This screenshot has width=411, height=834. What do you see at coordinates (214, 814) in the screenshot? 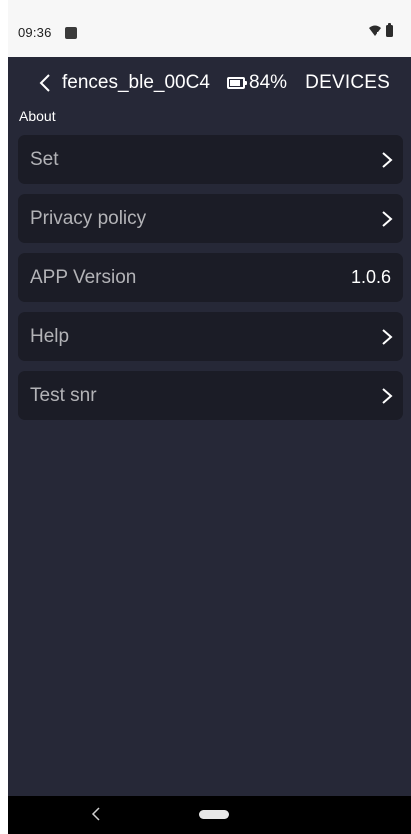
I see `home-pill` at bounding box center [214, 814].